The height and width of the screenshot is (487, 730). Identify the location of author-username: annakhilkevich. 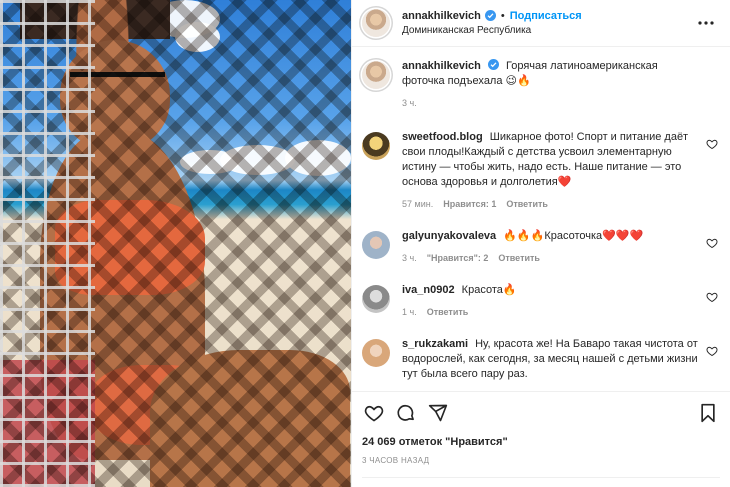
(441, 16).